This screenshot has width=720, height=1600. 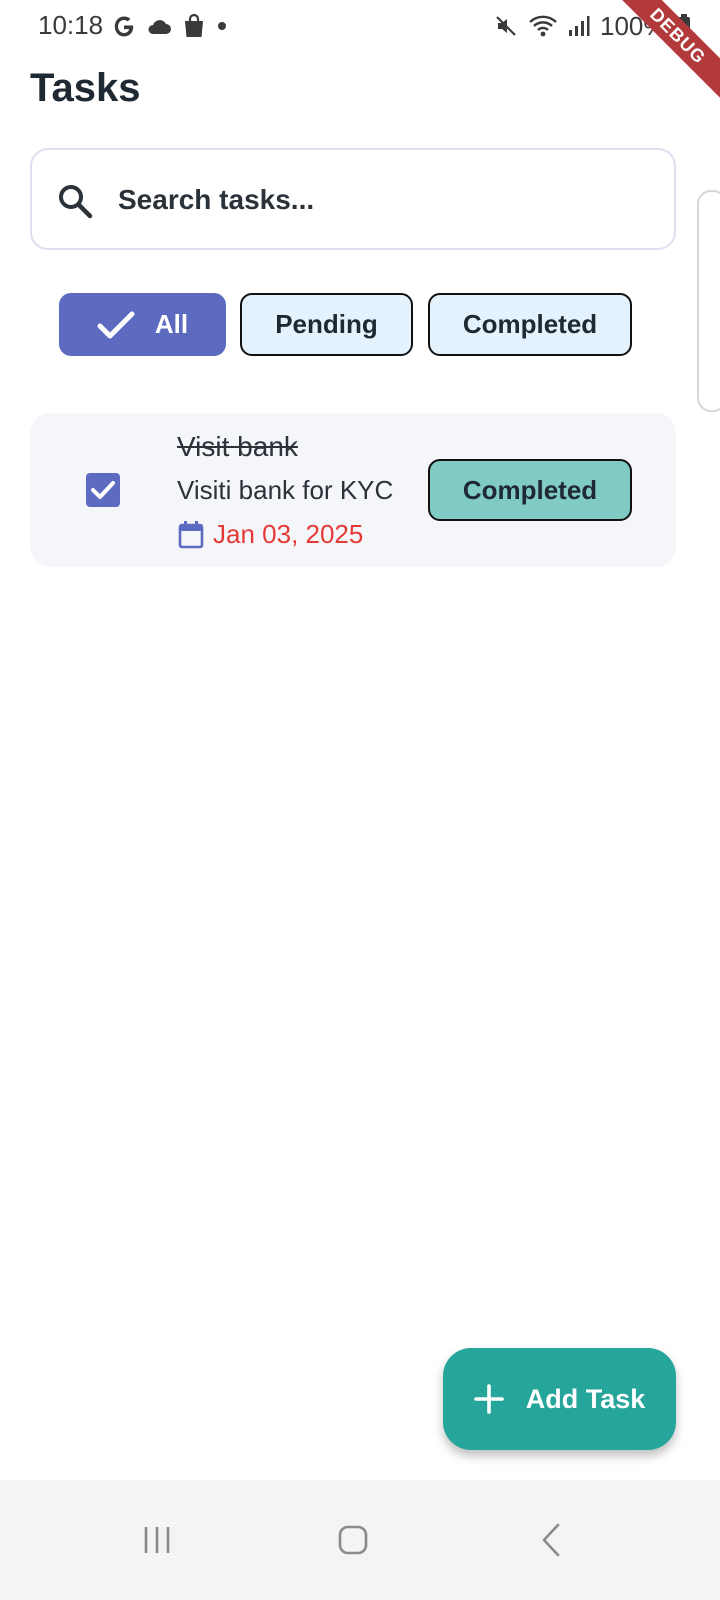 I want to click on notification-icons, so click(x=170, y=26).